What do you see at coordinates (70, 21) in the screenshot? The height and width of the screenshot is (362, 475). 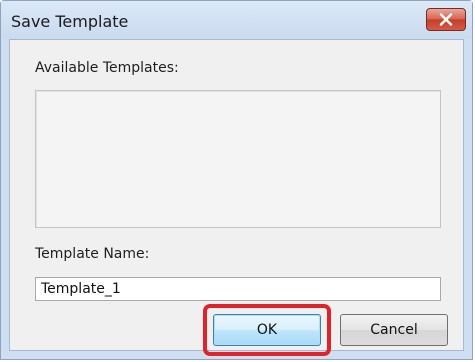 I see `dialog-title: Save Template` at bounding box center [70, 21].